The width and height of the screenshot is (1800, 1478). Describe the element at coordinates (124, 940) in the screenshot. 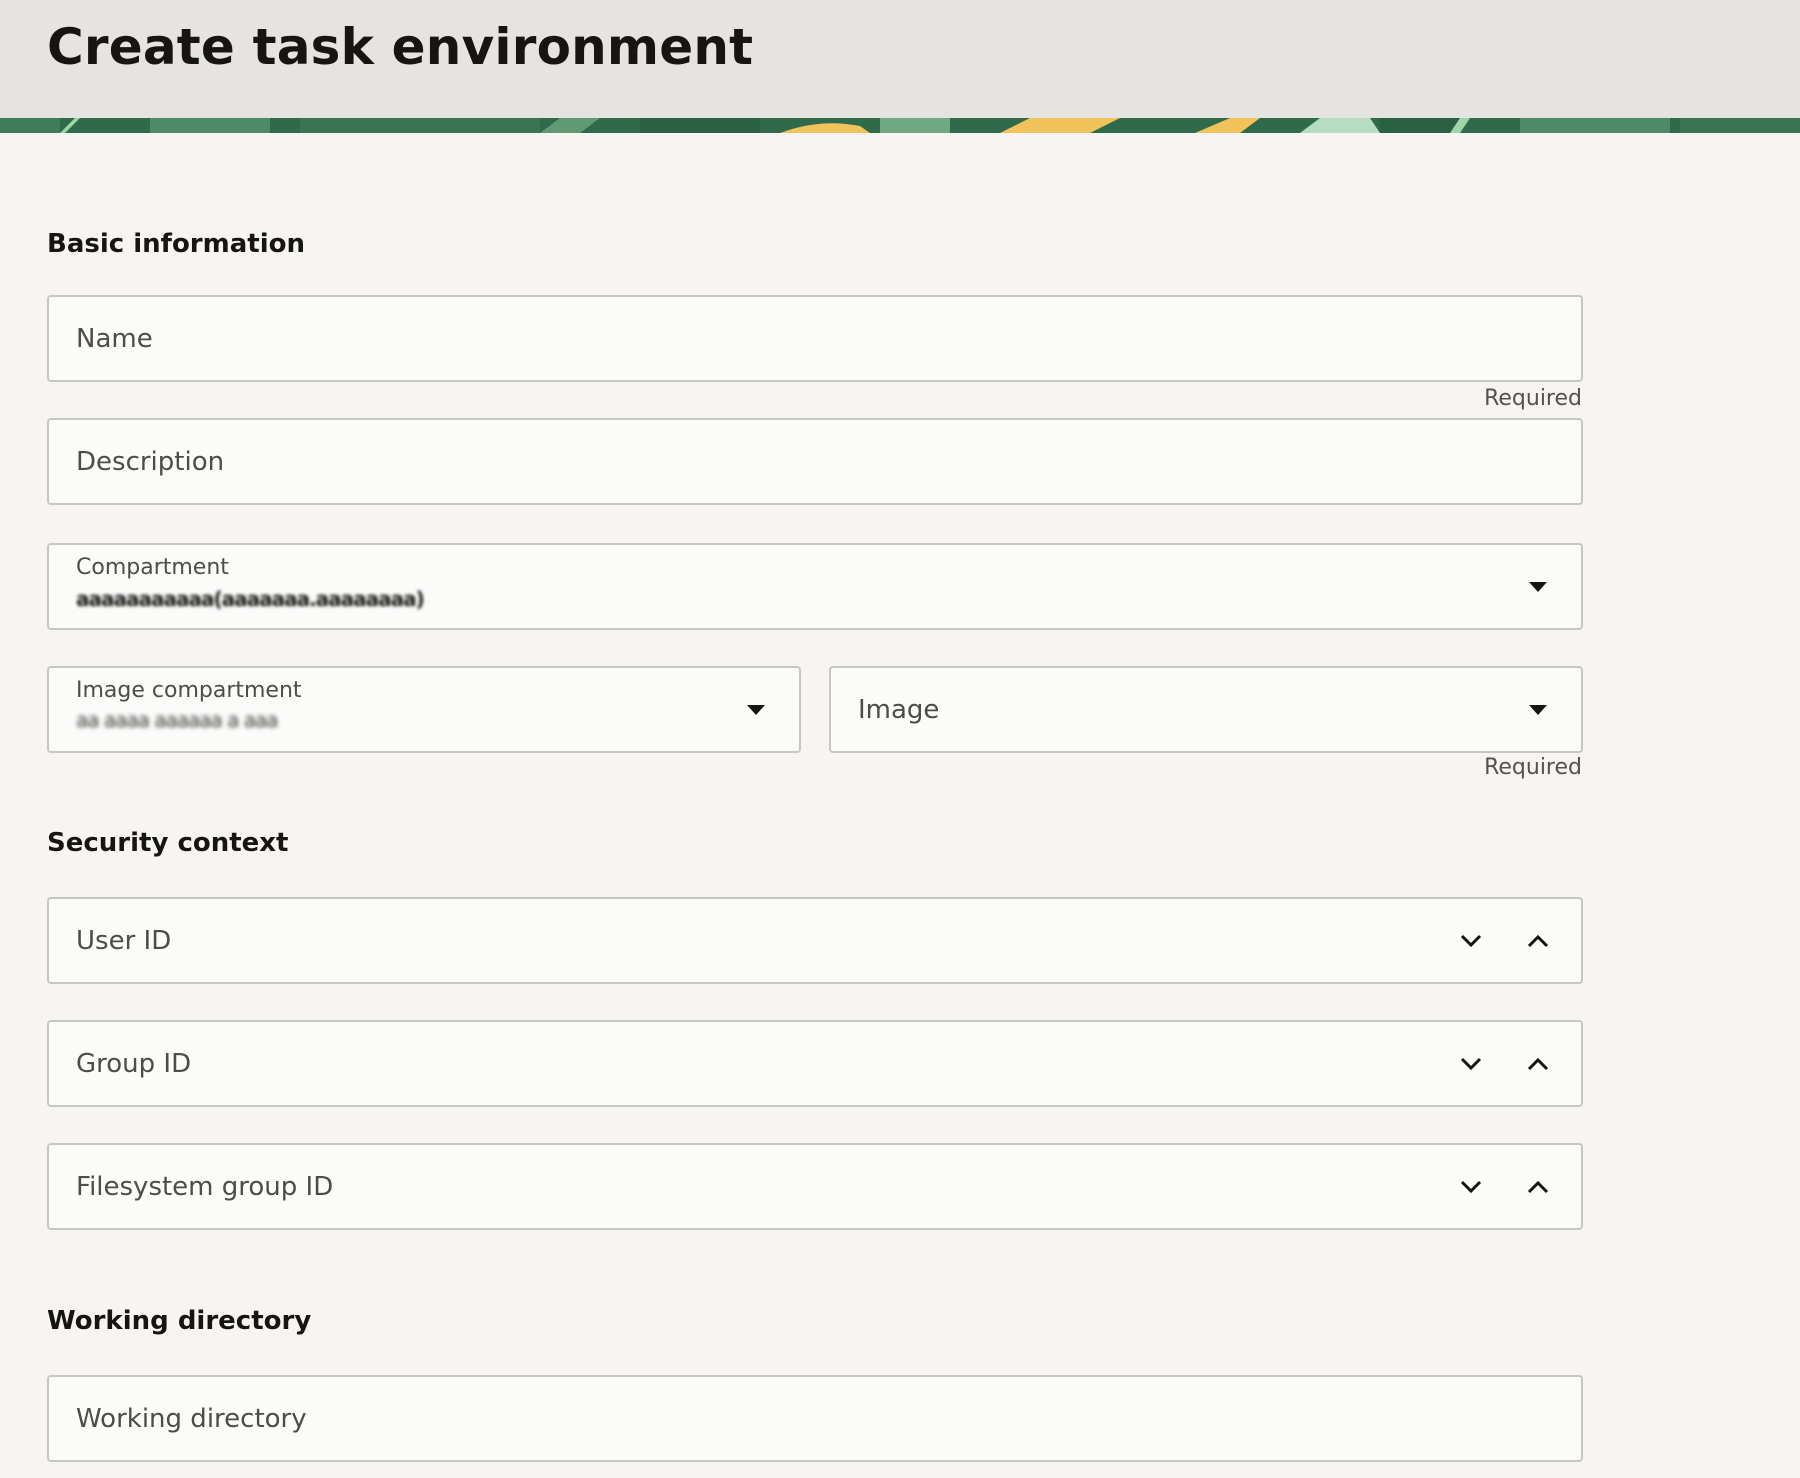

I see `user-id-placeholder: User ID` at that location.